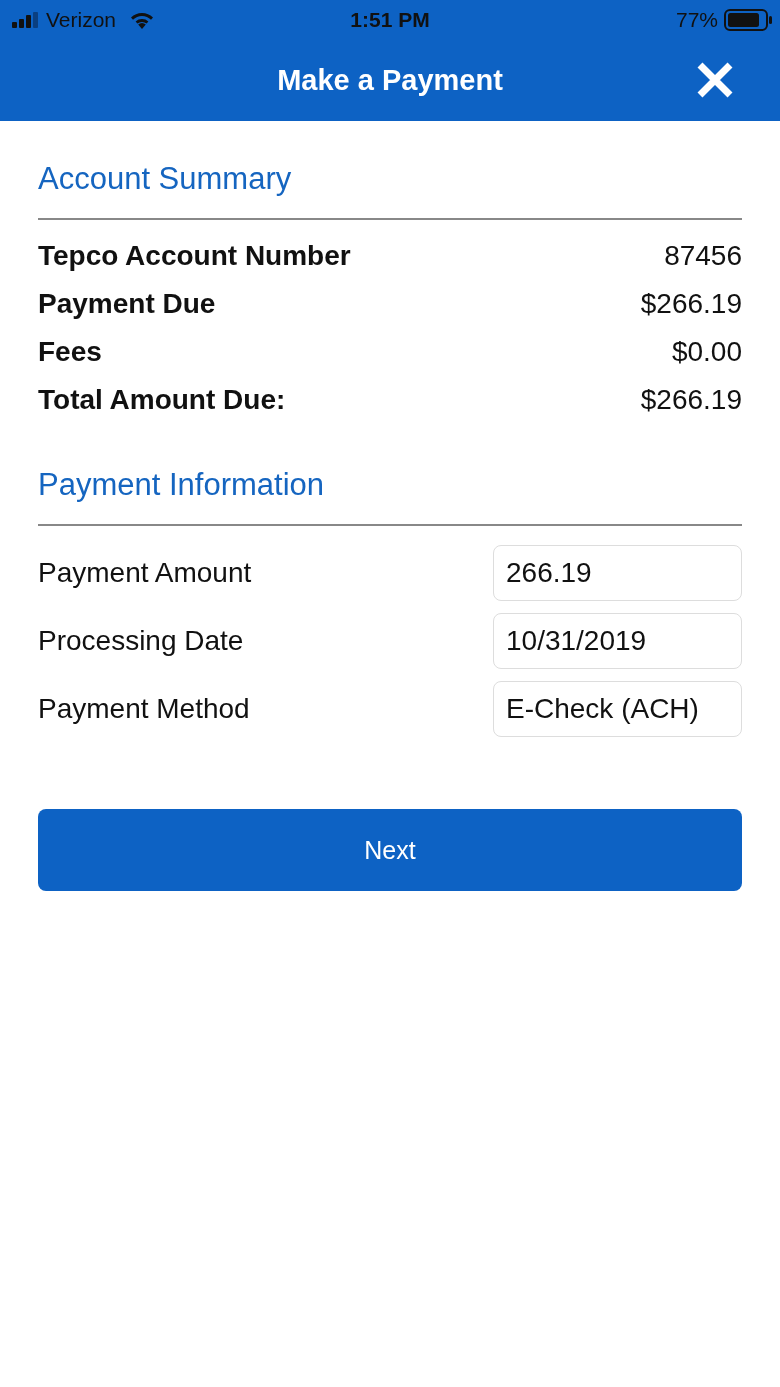 The height and width of the screenshot is (1387, 780). What do you see at coordinates (145, 573) in the screenshot?
I see `field-label: Payment Amount` at bounding box center [145, 573].